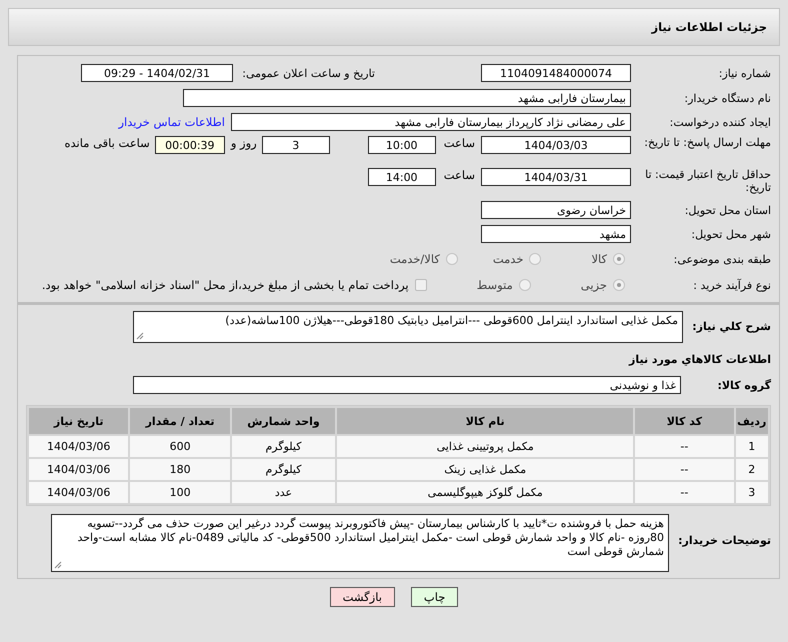 This screenshot has width=788, height=642. I want to click on column-header: تاریخ نیاز, so click(78, 421).